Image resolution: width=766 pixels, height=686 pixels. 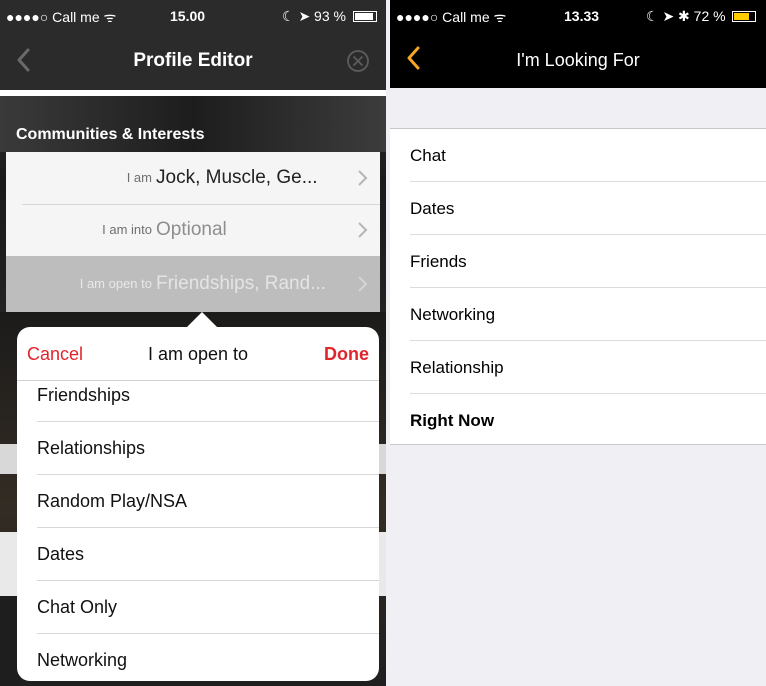 What do you see at coordinates (578, 314) in the screenshot?
I see `list-item-networking: Networking` at bounding box center [578, 314].